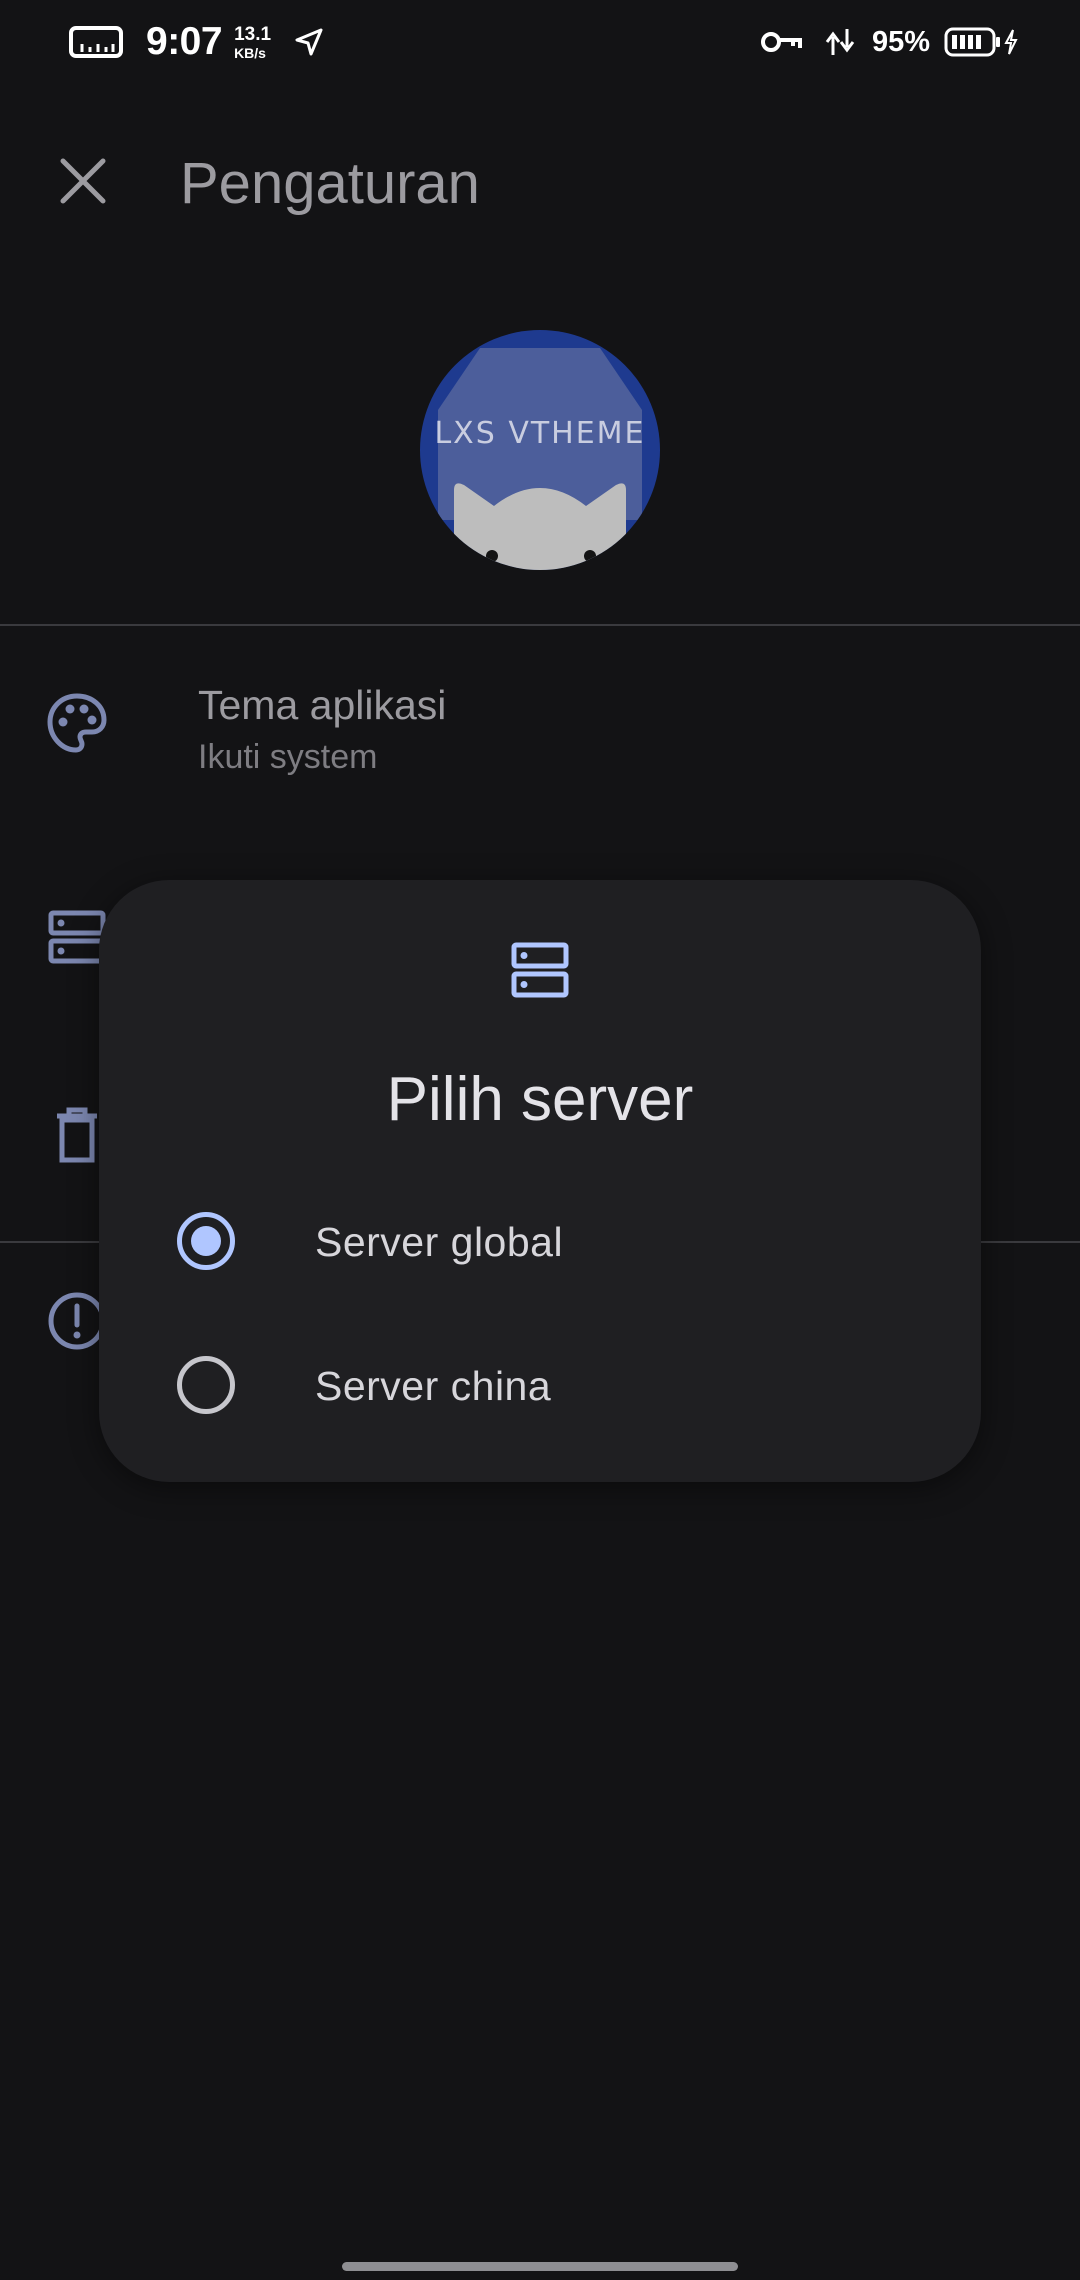 Image resolution: width=1080 pixels, height=2280 pixels. What do you see at coordinates (540, 2266) in the screenshot?
I see `gesture-navigation-handle` at bounding box center [540, 2266].